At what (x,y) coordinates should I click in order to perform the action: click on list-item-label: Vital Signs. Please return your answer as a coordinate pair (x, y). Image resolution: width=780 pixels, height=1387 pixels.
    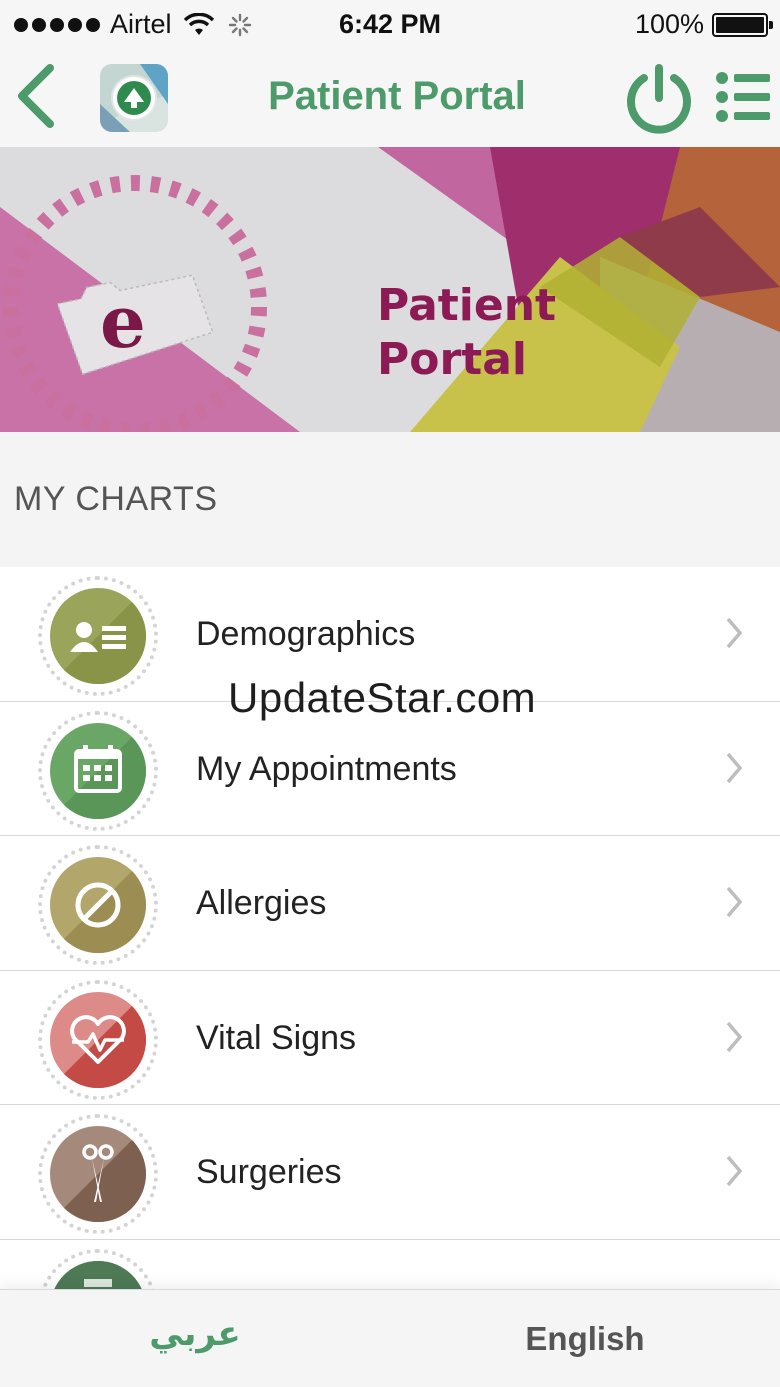
    Looking at the image, I should click on (276, 1037).